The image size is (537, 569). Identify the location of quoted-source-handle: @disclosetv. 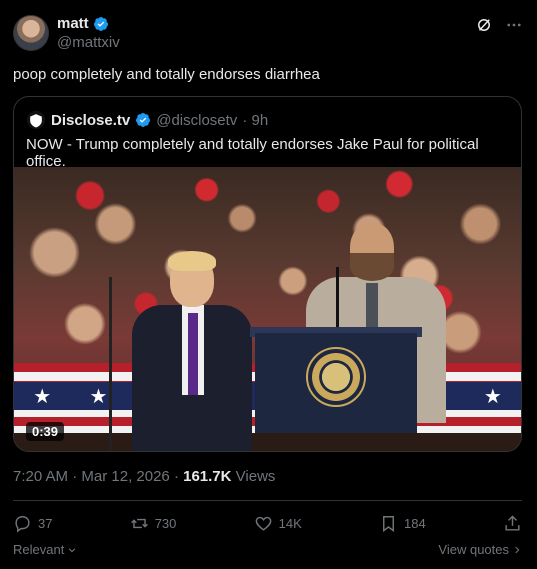
(197, 120).